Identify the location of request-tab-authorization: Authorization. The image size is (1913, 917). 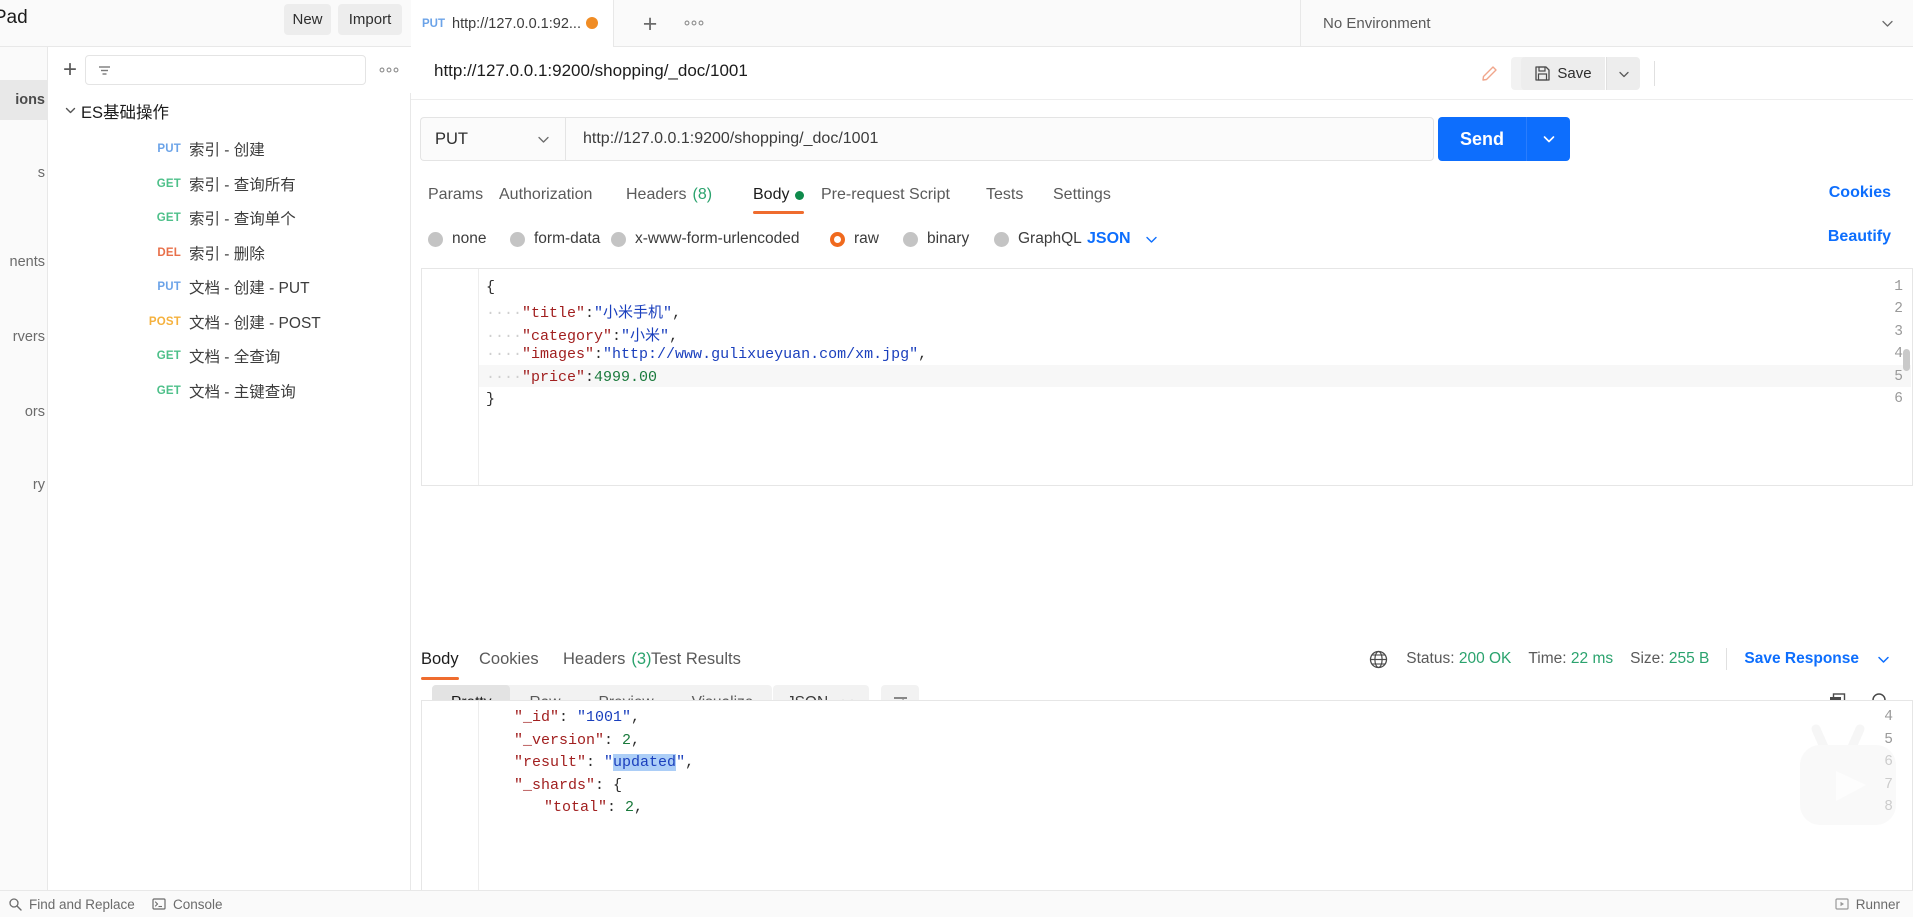
(545, 195).